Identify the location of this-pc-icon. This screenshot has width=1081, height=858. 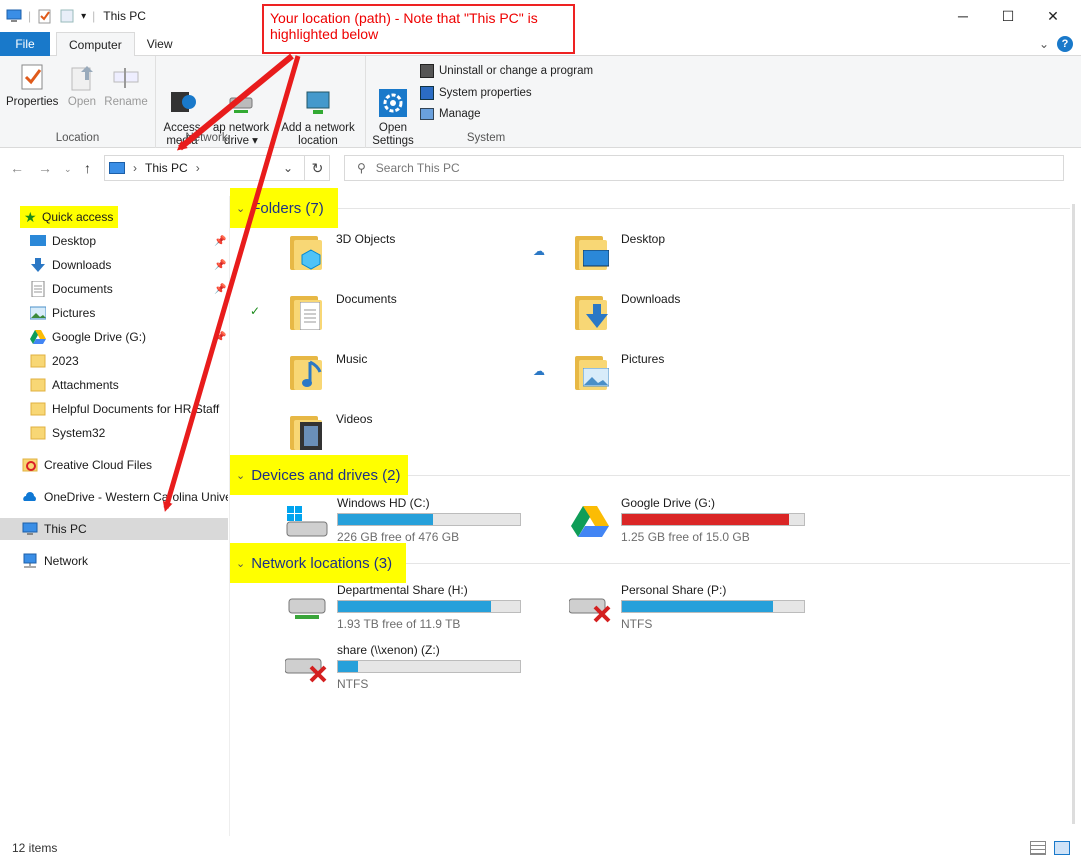
(30, 529).